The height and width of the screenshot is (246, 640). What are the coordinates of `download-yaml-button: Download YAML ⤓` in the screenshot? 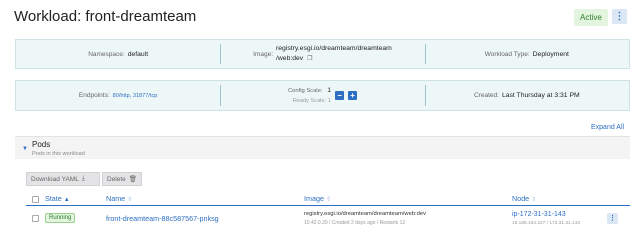 It's located at (63, 179).